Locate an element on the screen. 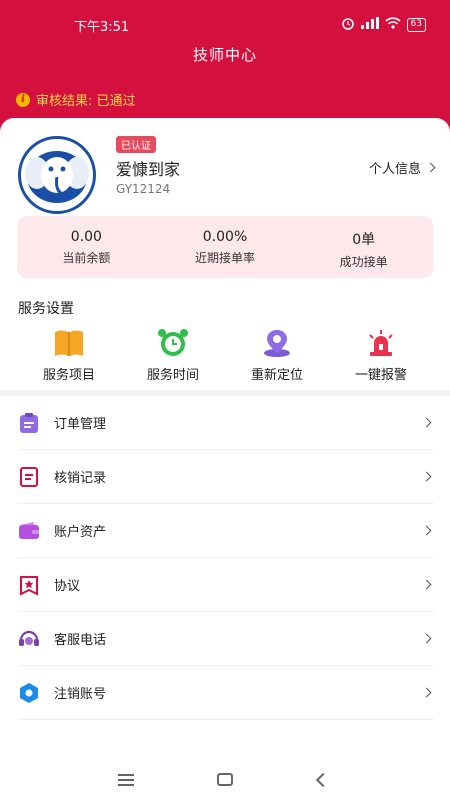 The width and height of the screenshot is (450, 800). service-settings: 服务项目 服务时间 重新定位 一键报警 is located at coordinates (225, 355).